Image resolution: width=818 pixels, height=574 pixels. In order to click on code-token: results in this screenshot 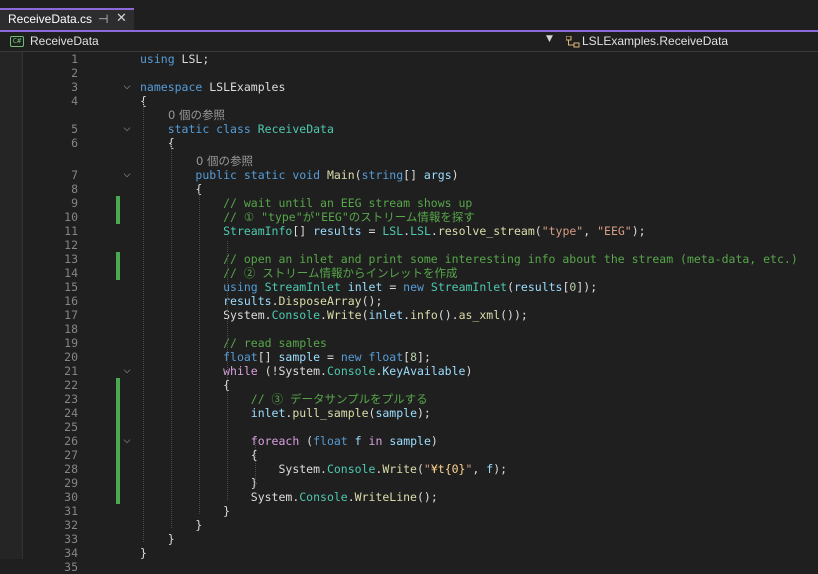, I will do `click(247, 301)`.